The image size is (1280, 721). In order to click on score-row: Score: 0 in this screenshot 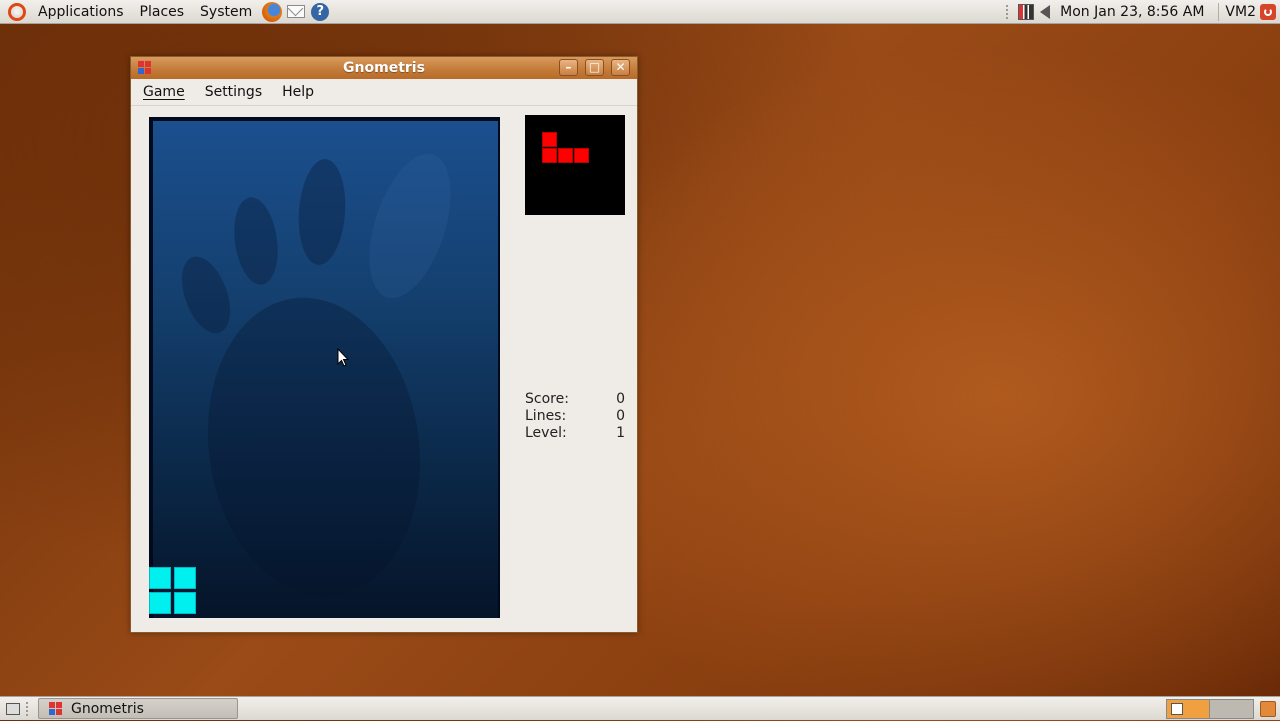, I will do `click(575, 399)`.